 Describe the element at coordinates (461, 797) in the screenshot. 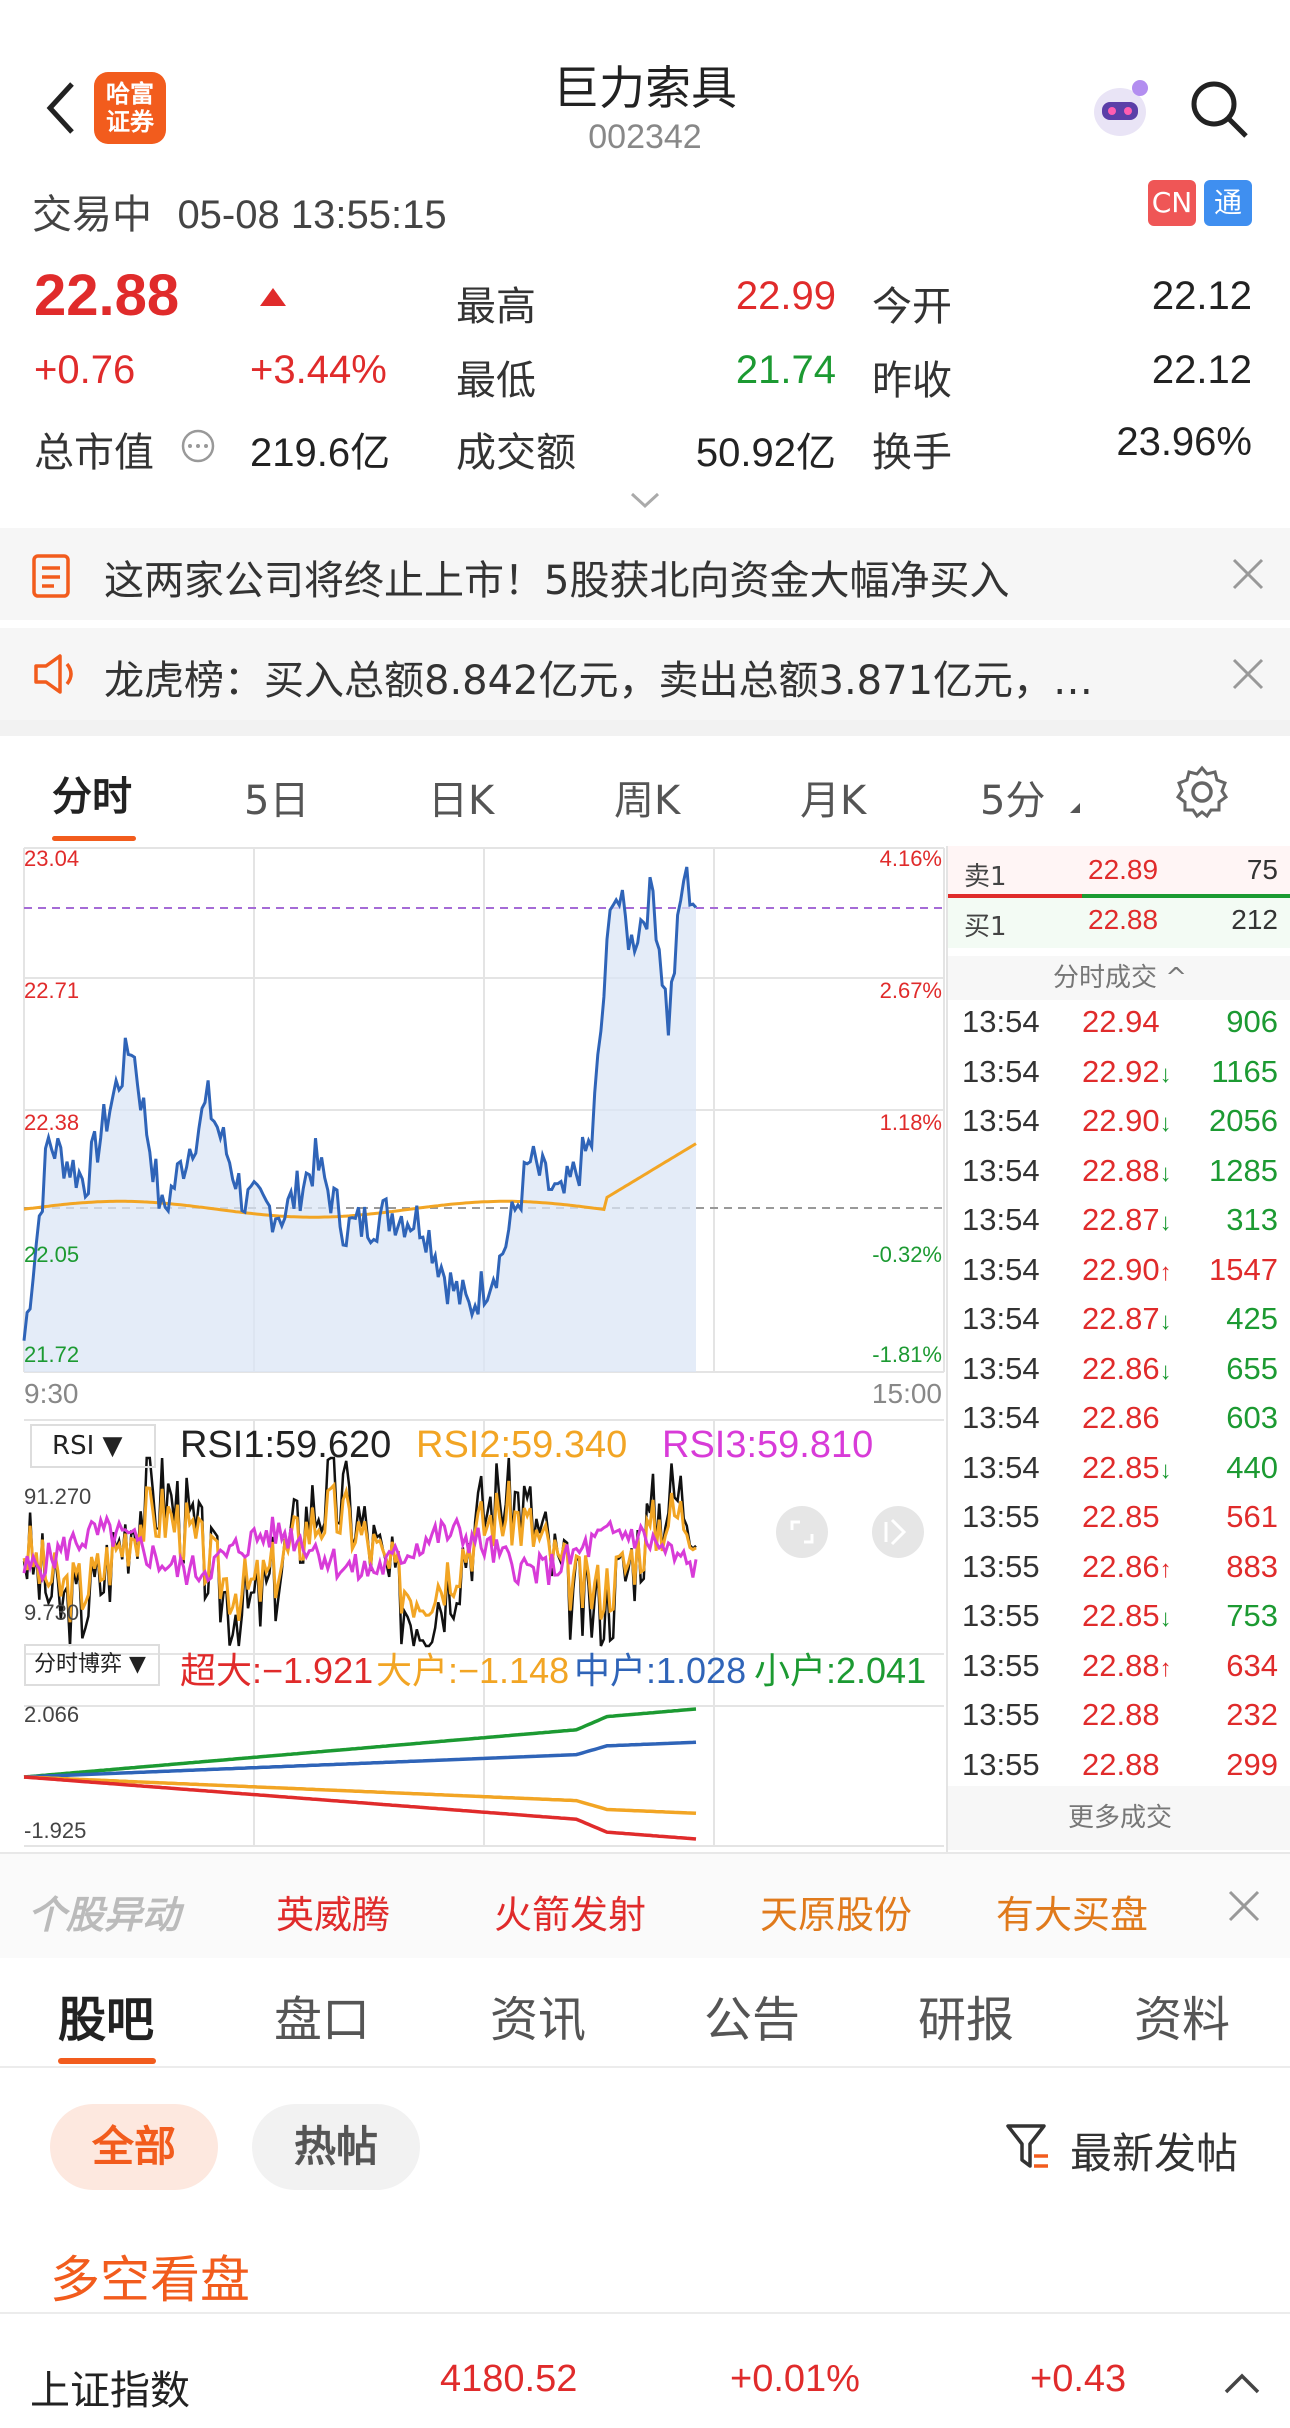

I see `tab-daily-k: 日K` at that location.